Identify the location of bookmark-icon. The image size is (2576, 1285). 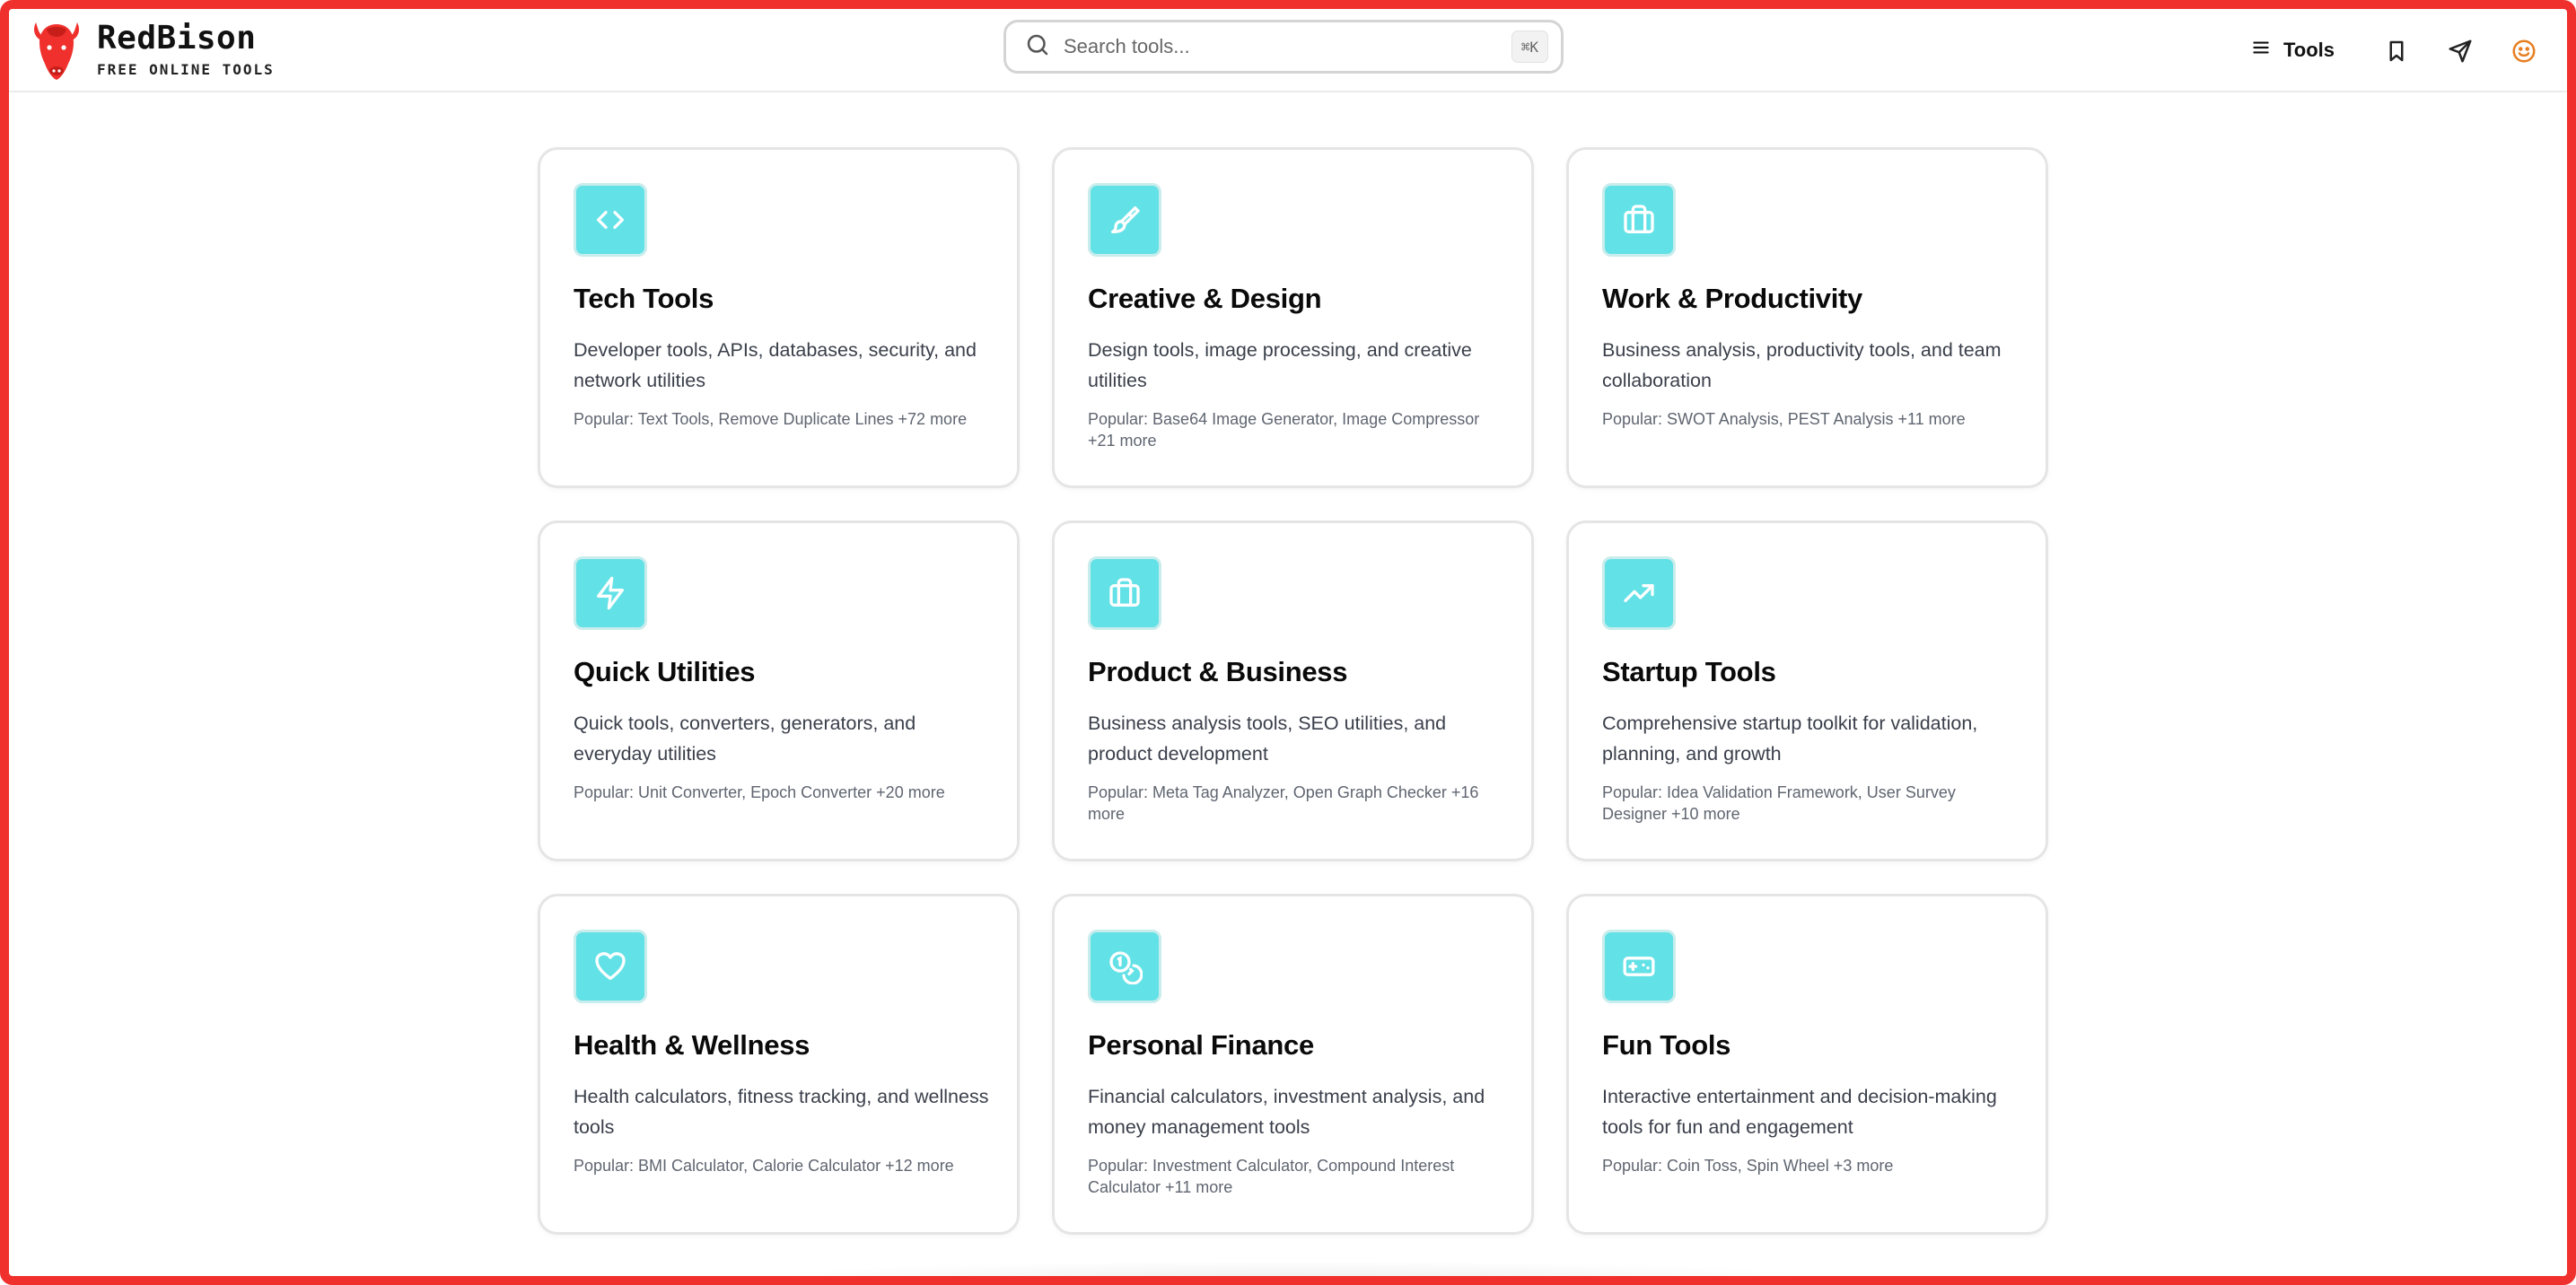
(2396, 51).